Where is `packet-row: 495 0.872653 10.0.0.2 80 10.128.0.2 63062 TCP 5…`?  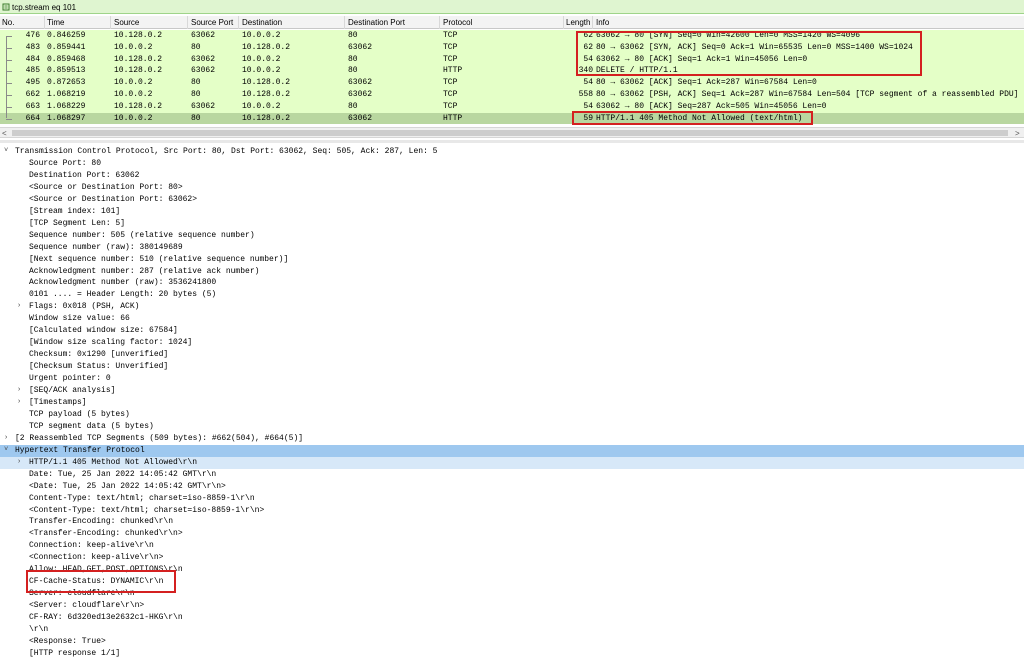 packet-row: 495 0.872653 10.0.0.2 80 10.128.0.2 63062 TCP 5… is located at coordinates (512, 83).